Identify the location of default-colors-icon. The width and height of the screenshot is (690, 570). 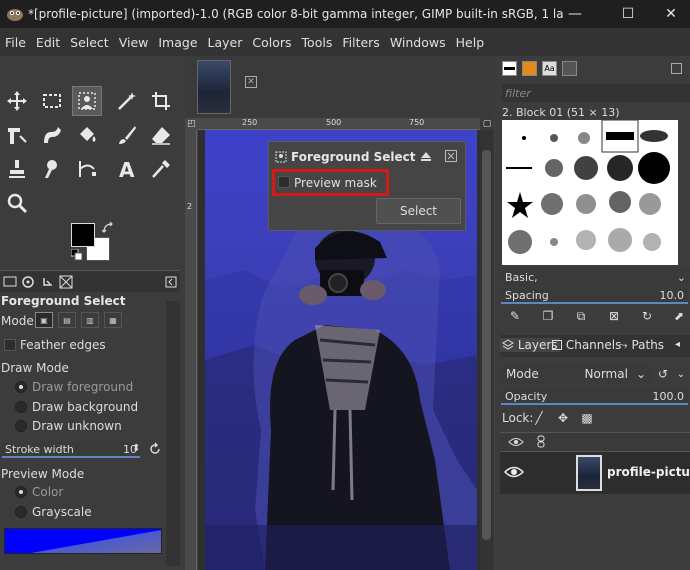
(76, 256).